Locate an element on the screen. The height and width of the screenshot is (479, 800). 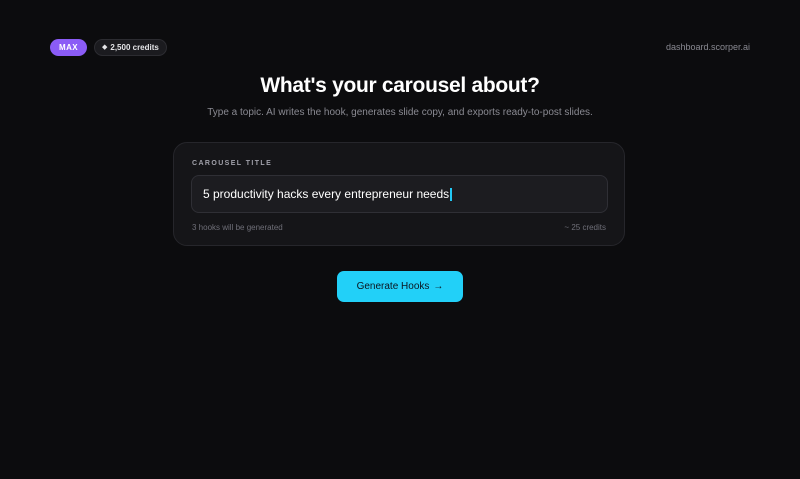
generate-hooks-button: Generate Hooks → is located at coordinates (400, 286).